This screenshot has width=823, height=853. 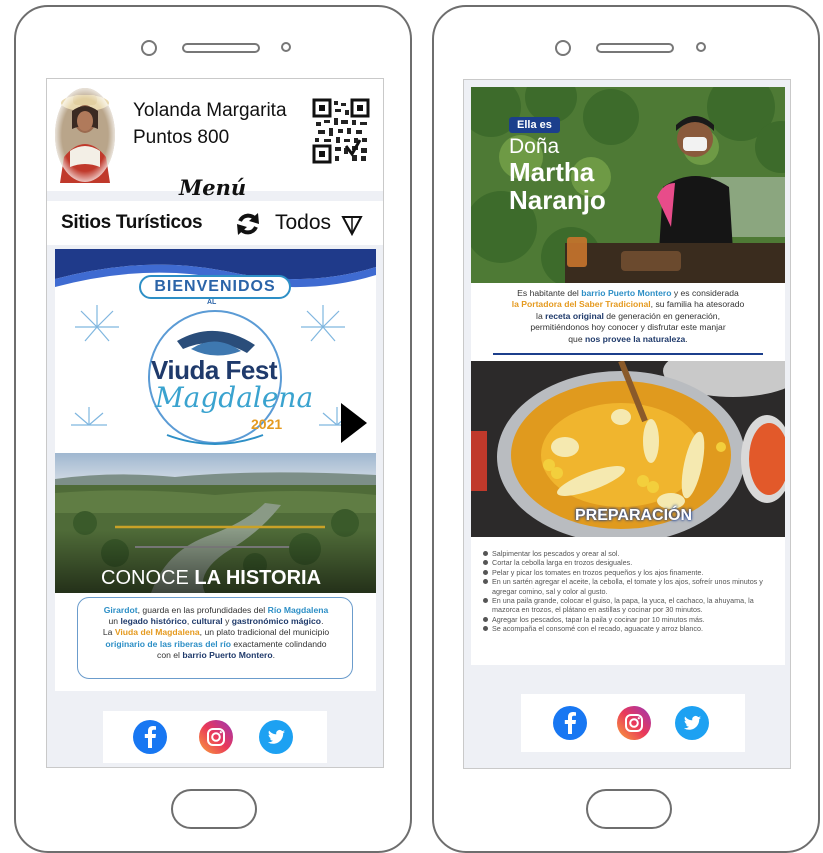 What do you see at coordinates (264, 632) in the screenshot?
I see `text-fragment: , un plato tradicional del municipio` at bounding box center [264, 632].